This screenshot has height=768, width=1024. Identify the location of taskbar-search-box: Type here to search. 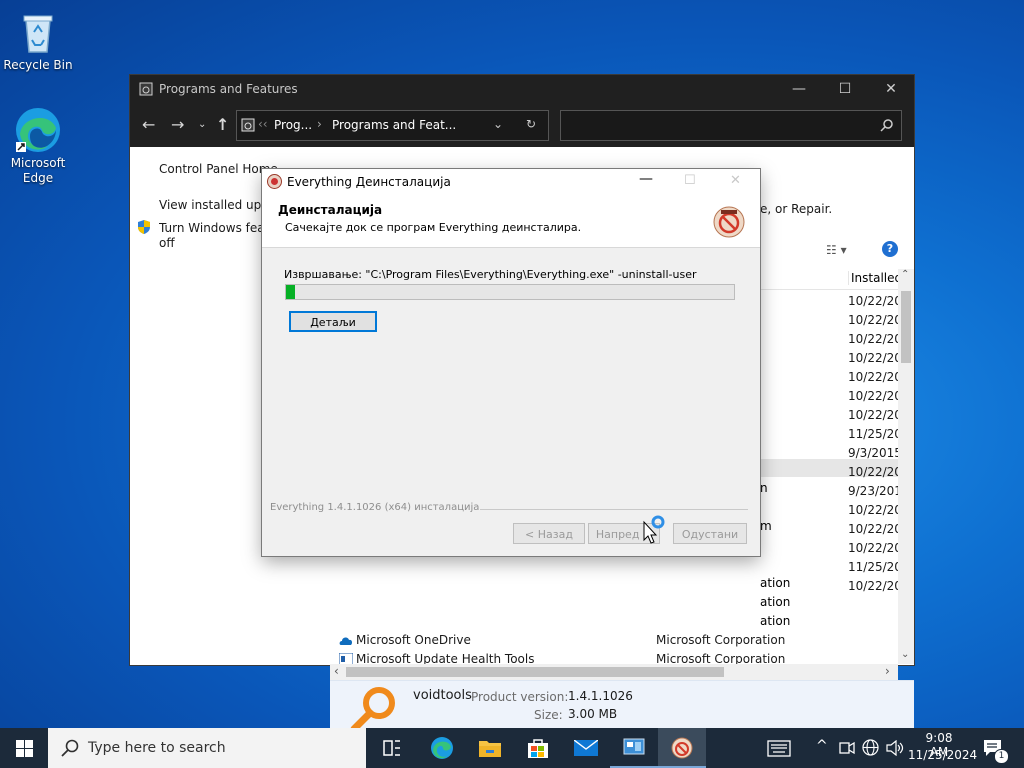
(207, 748).